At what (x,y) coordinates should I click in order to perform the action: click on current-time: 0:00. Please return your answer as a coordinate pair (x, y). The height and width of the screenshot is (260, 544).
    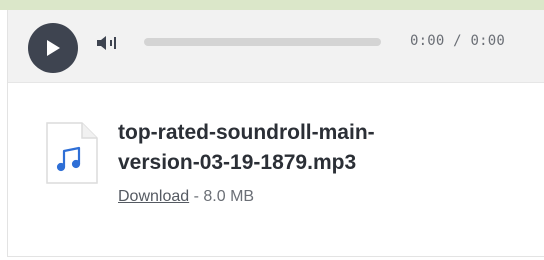
    Looking at the image, I should click on (427, 41).